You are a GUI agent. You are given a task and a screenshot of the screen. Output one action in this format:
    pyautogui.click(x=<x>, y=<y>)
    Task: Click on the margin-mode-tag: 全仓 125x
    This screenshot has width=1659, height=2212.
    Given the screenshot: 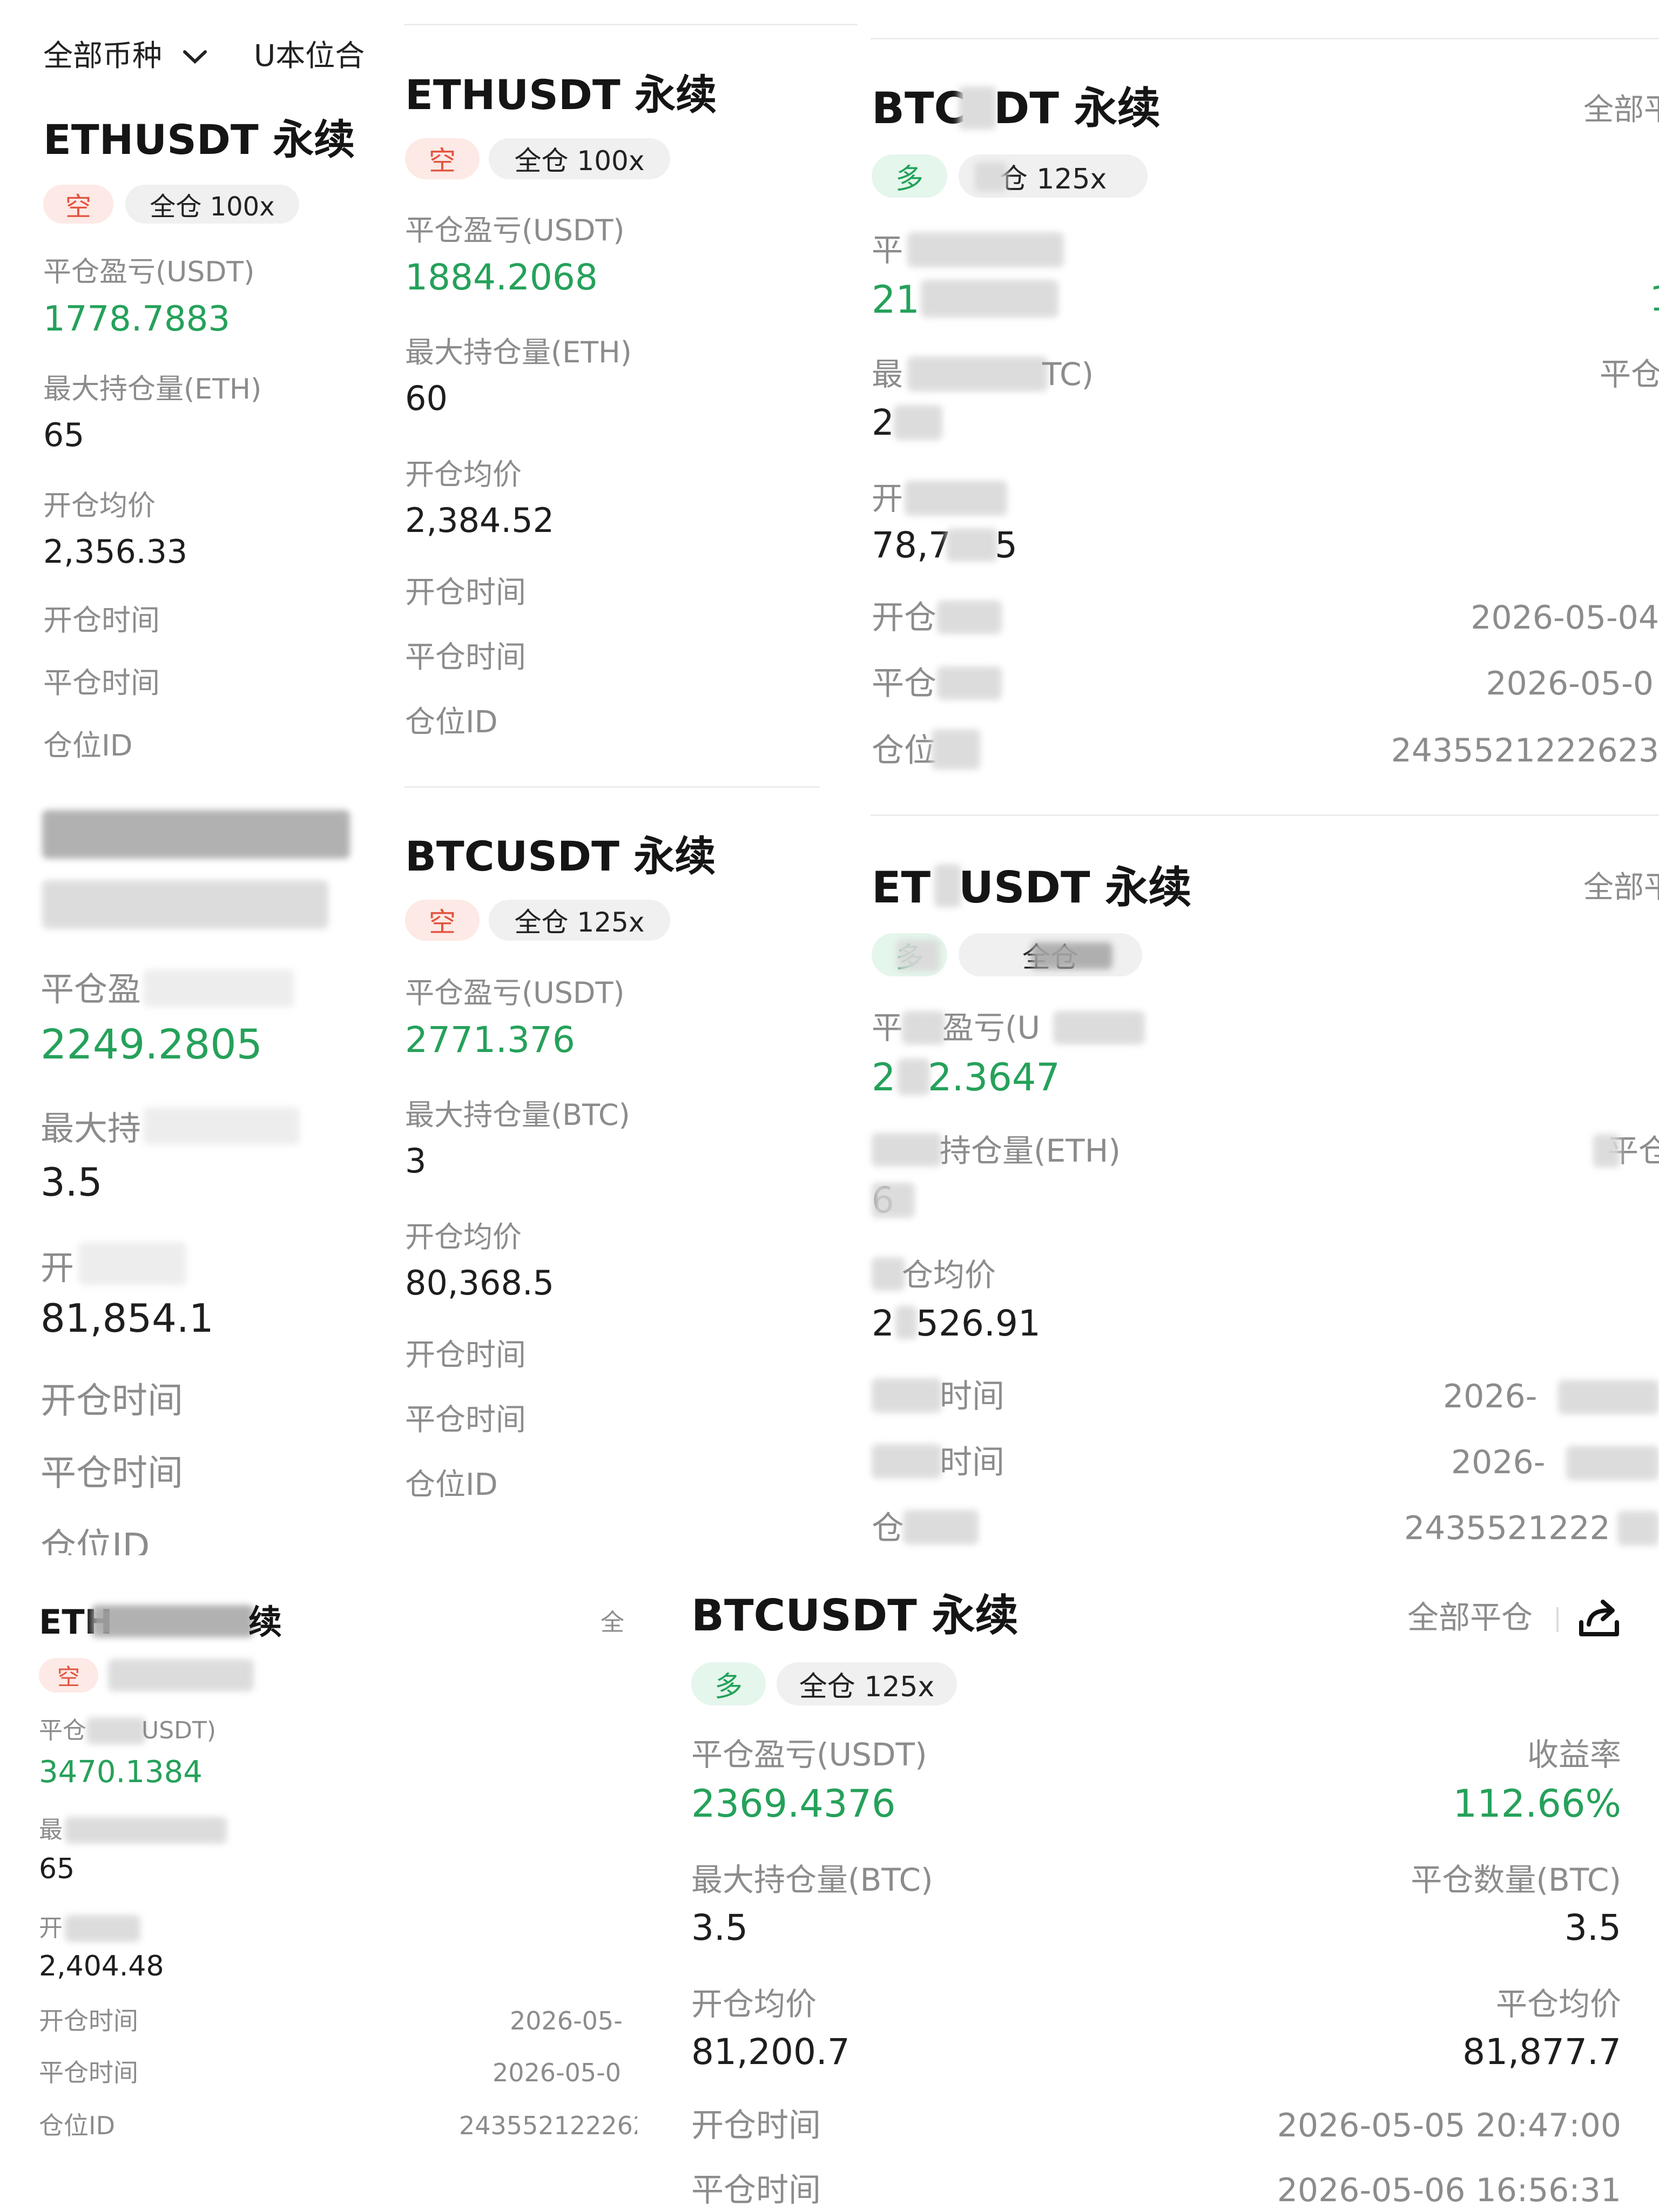 What is the action you would take?
    pyautogui.click(x=867, y=1683)
    